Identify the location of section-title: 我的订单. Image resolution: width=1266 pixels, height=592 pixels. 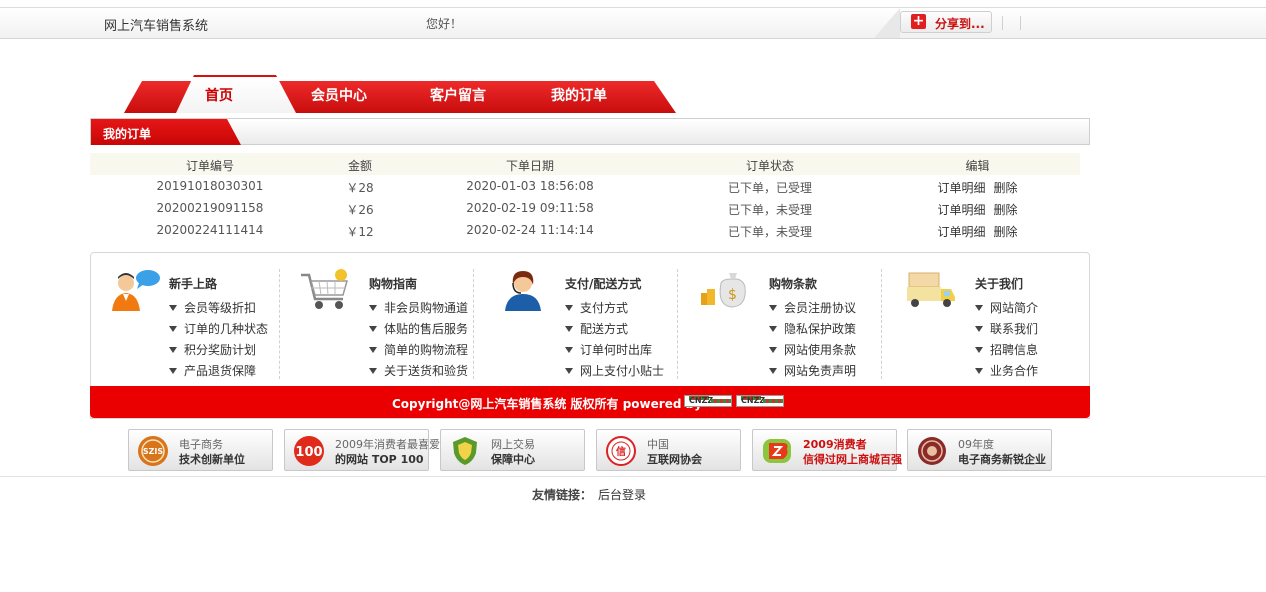
(127, 134).